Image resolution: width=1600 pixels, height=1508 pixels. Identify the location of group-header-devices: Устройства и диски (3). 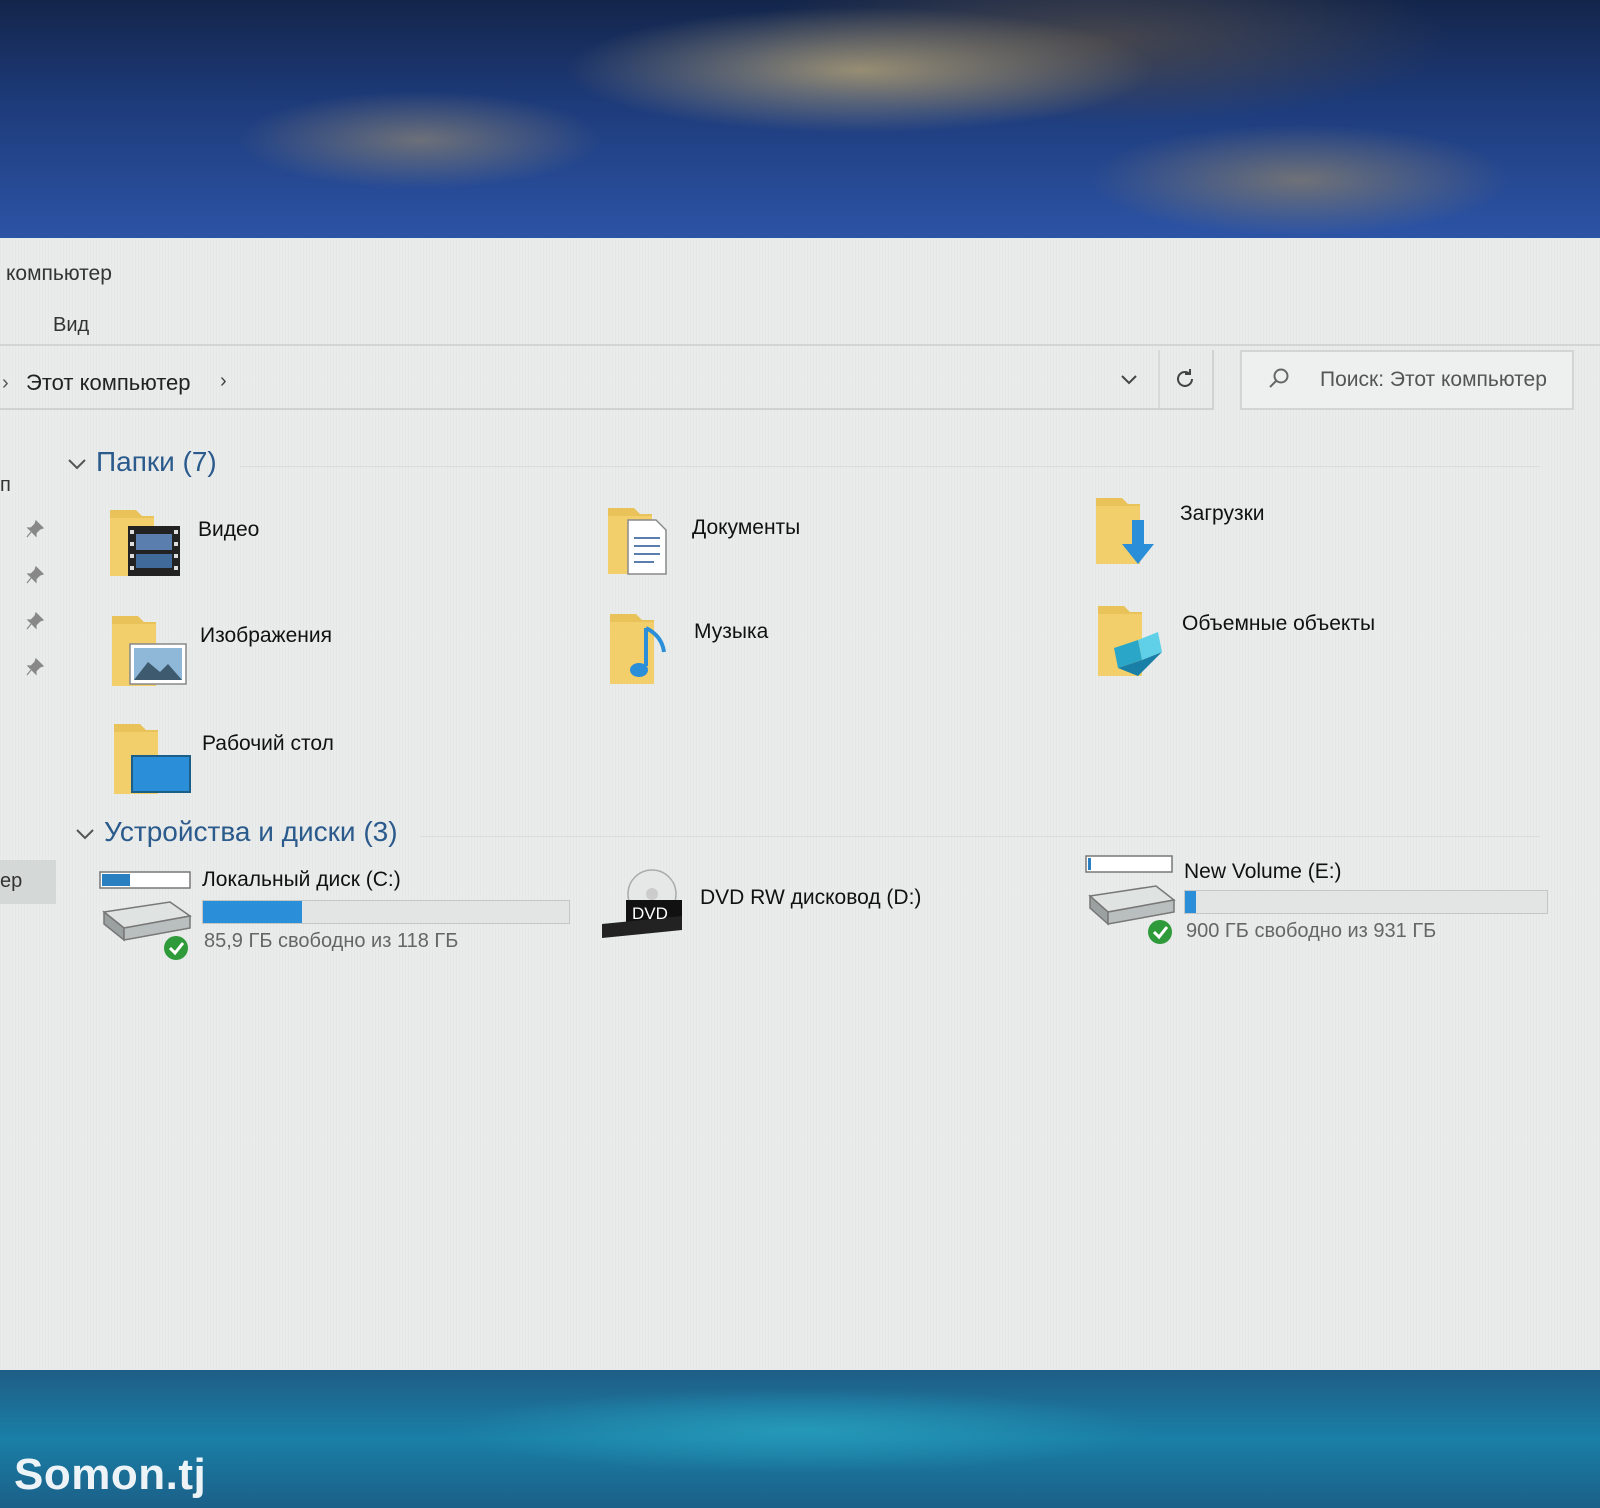
(236, 832).